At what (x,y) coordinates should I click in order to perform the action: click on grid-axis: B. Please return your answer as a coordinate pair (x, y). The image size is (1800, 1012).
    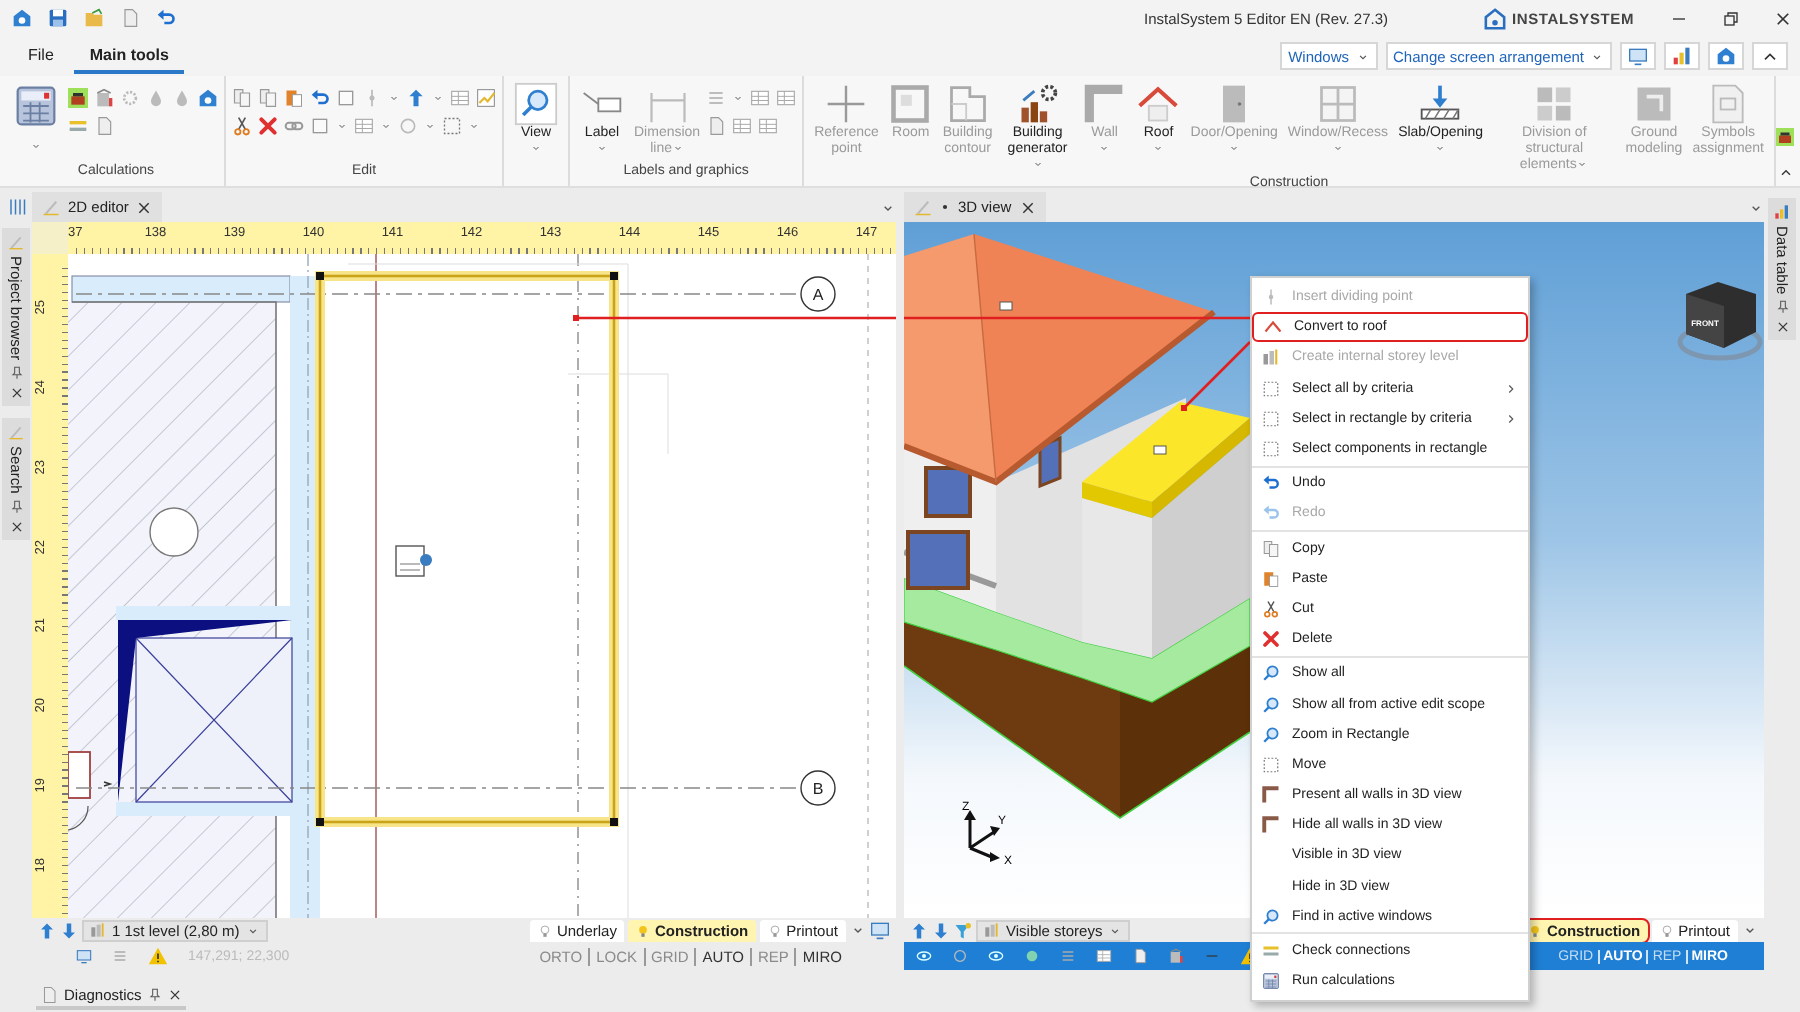
    Looking at the image, I should click on (455, 788).